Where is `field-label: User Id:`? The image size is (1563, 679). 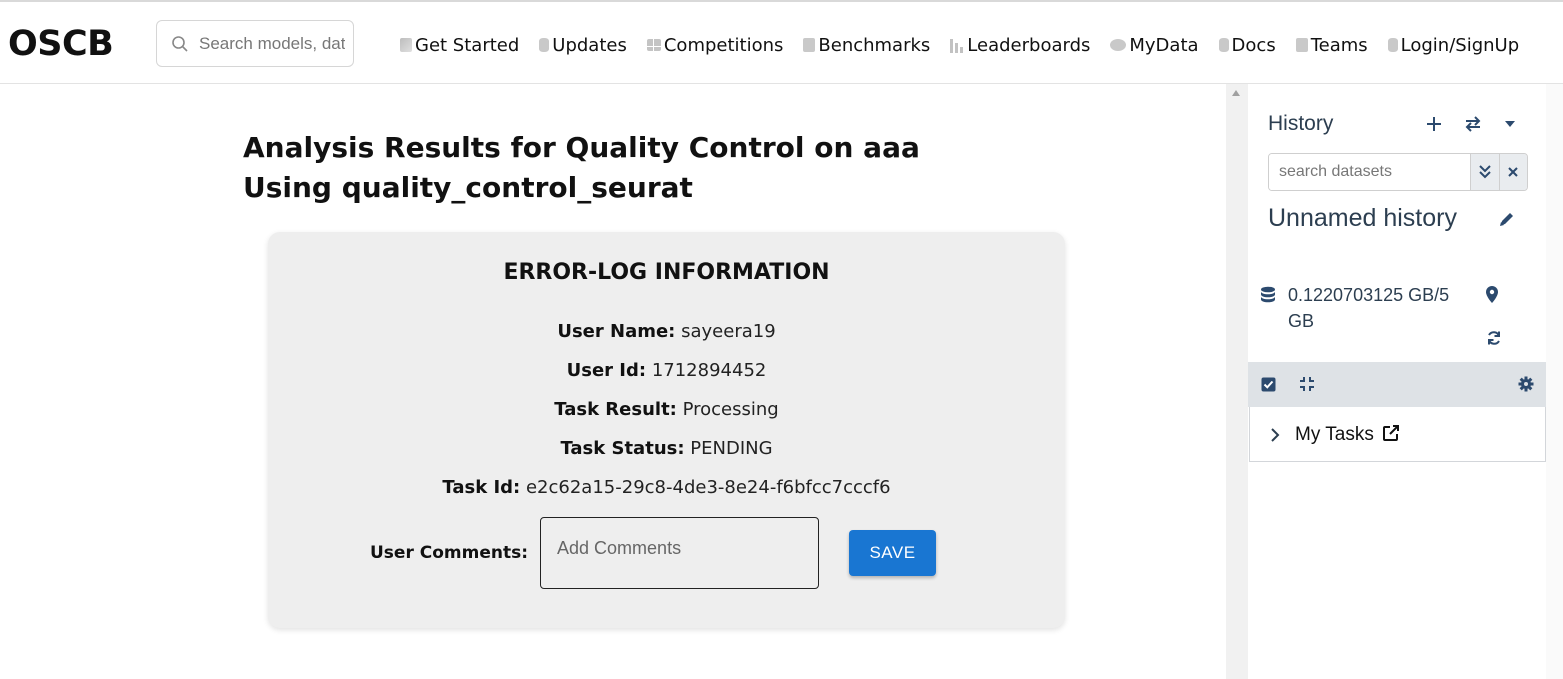
field-label: User Id: is located at coordinates (606, 370).